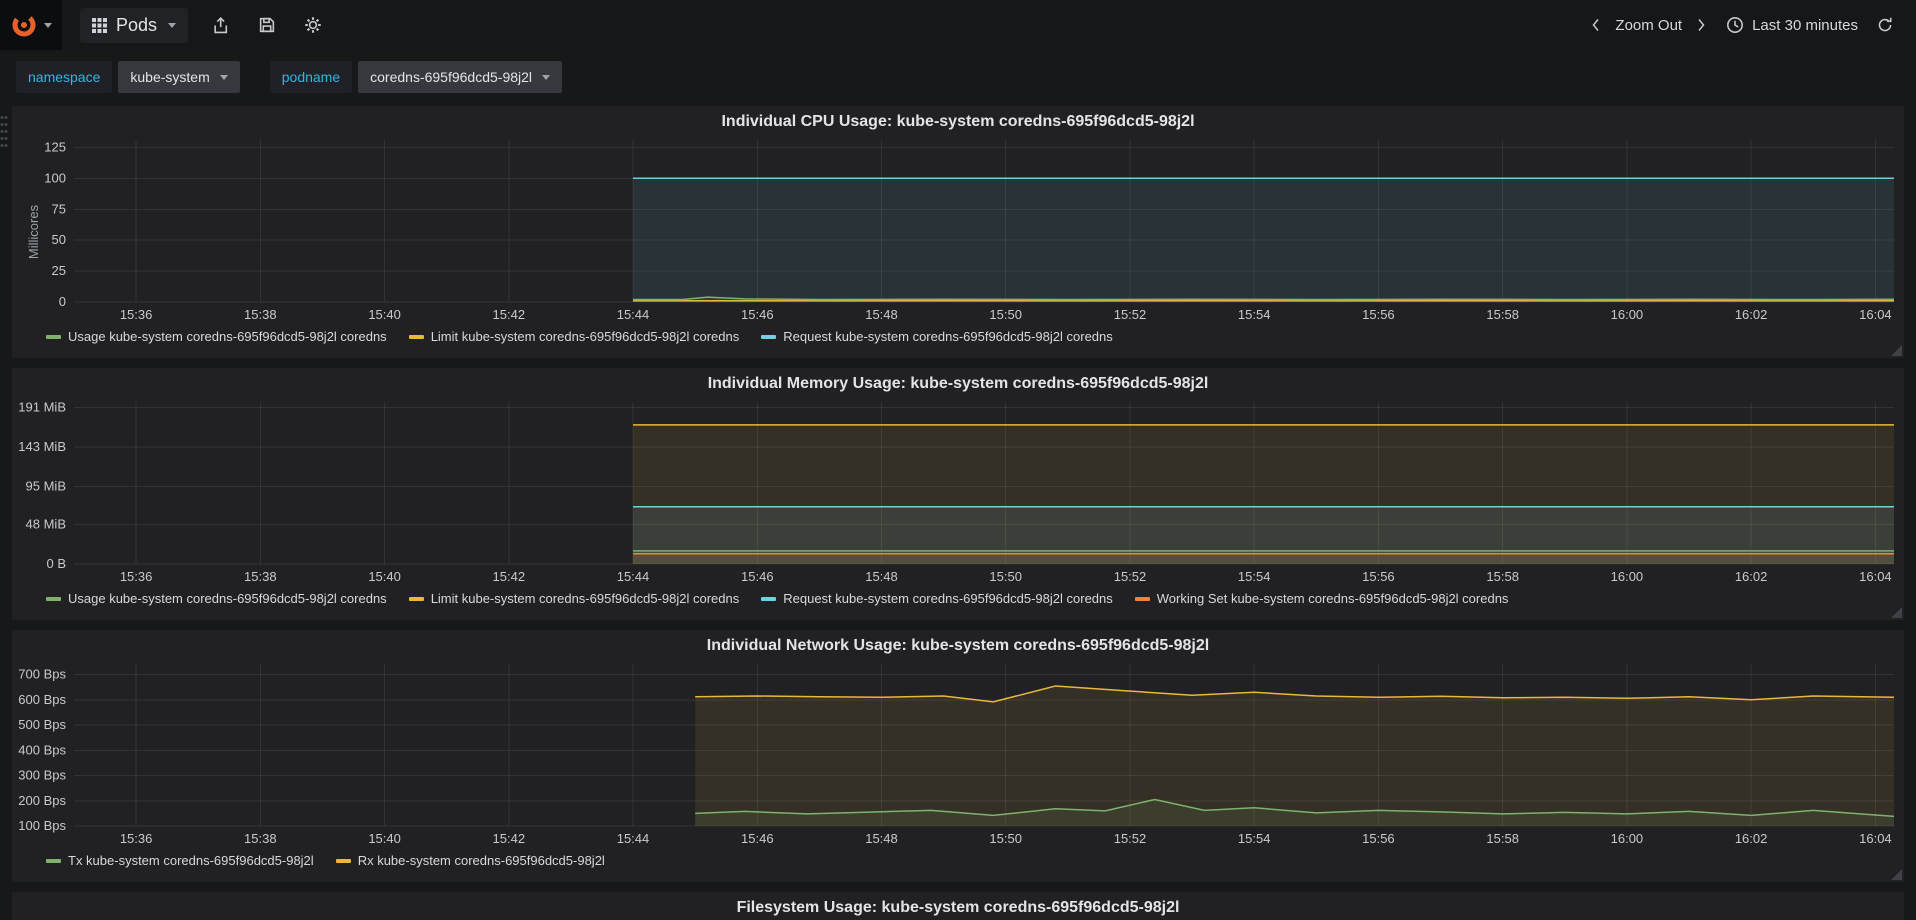 Image resolution: width=1916 pixels, height=920 pixels. I want to click on time-shift-forward-button, so click(1701, 25).